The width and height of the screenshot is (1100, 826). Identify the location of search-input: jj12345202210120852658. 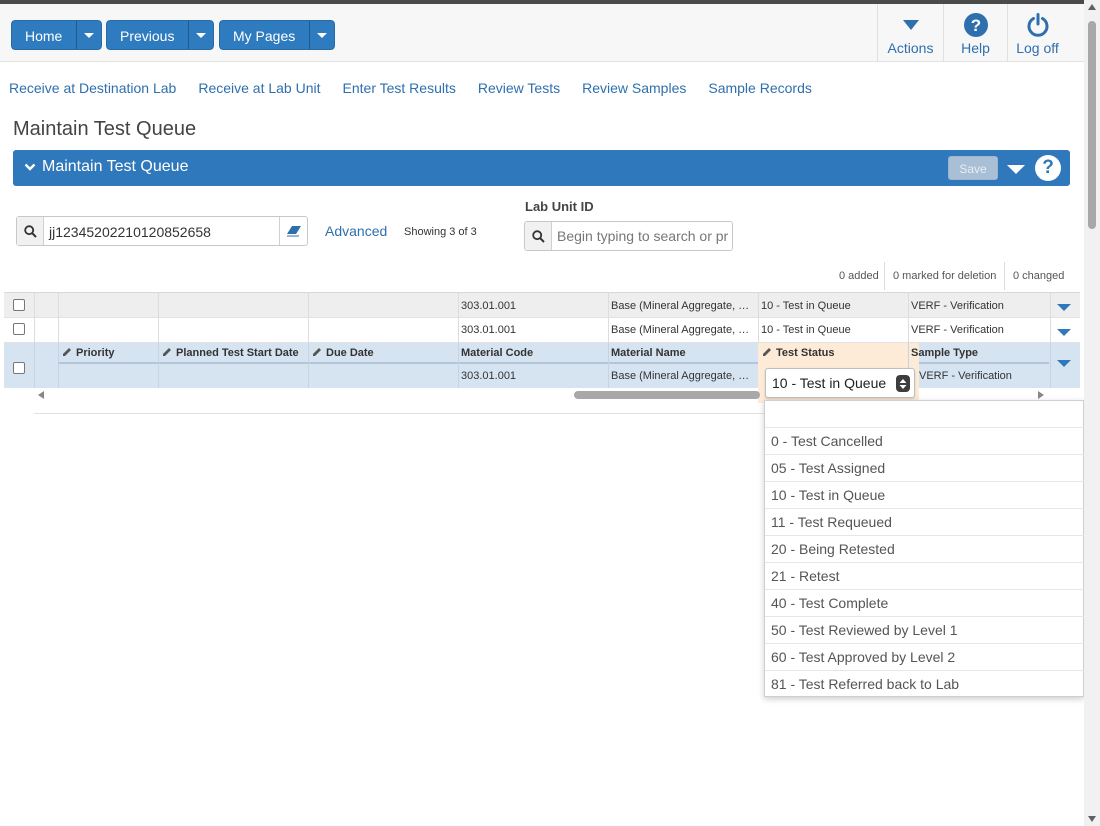
(130, 232).